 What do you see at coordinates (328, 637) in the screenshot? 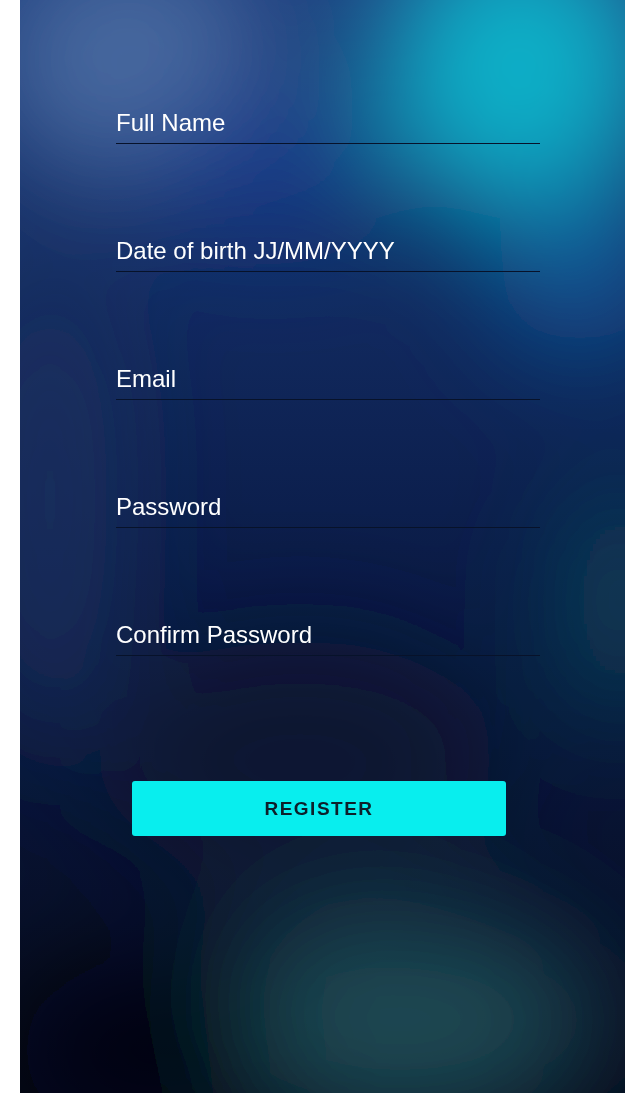
I see `input-field: Confirm Password` at bounding box center [328, 637].